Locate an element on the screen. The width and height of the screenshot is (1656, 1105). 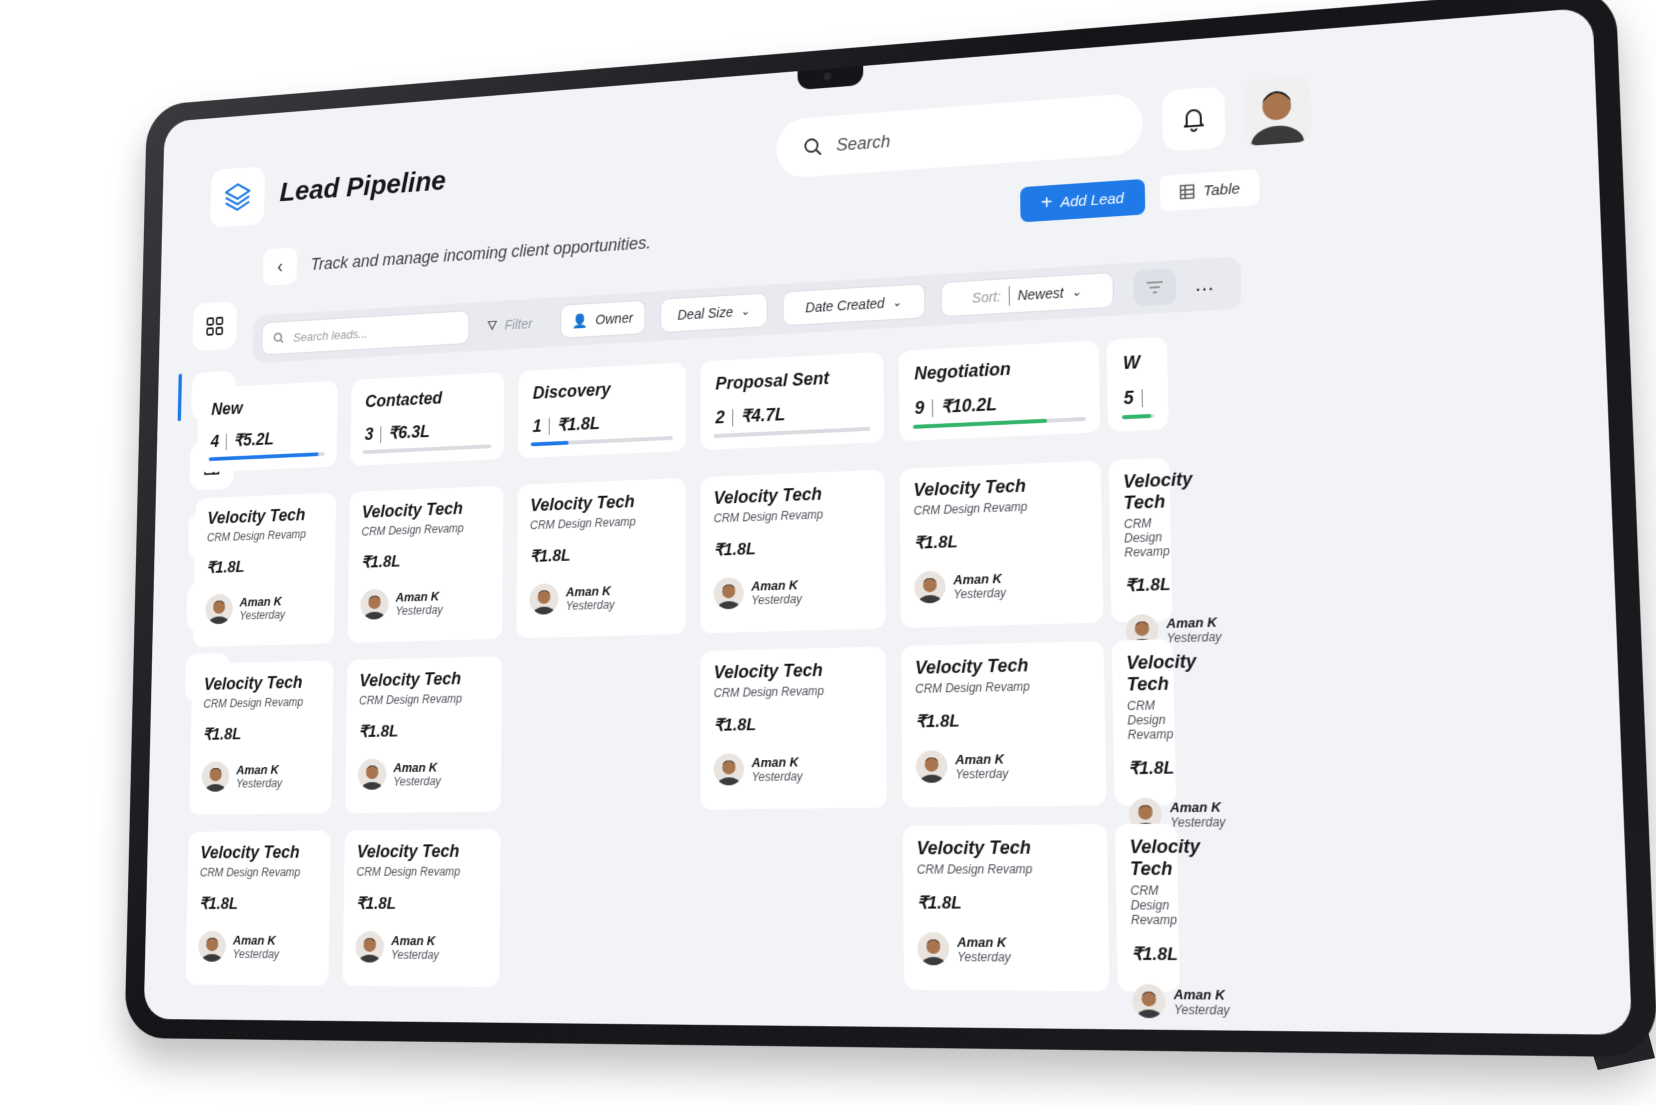
filter-button: ⛛ Filter is located at coordinates (510, 324).